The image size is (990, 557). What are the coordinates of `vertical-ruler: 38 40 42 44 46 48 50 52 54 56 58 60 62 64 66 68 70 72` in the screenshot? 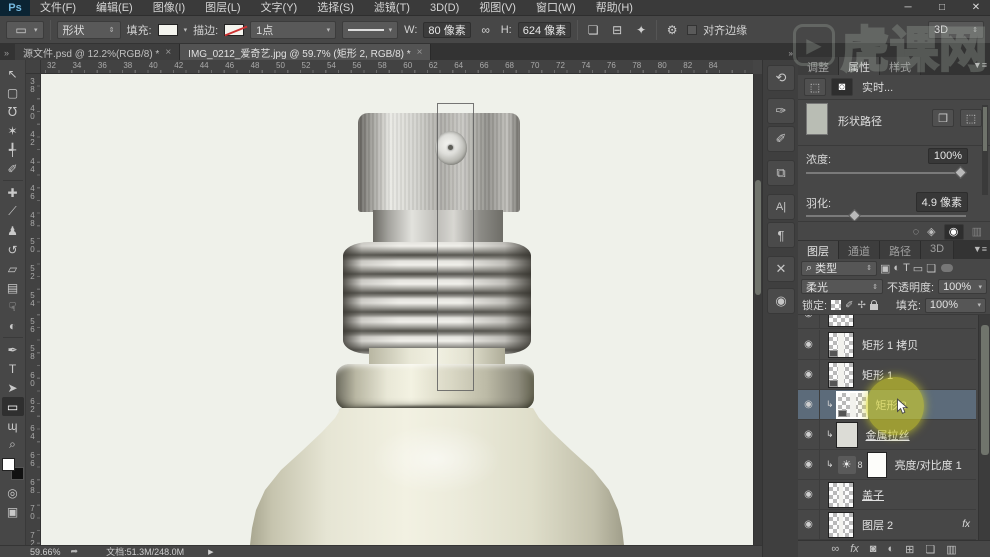 It's located at (33, 309).